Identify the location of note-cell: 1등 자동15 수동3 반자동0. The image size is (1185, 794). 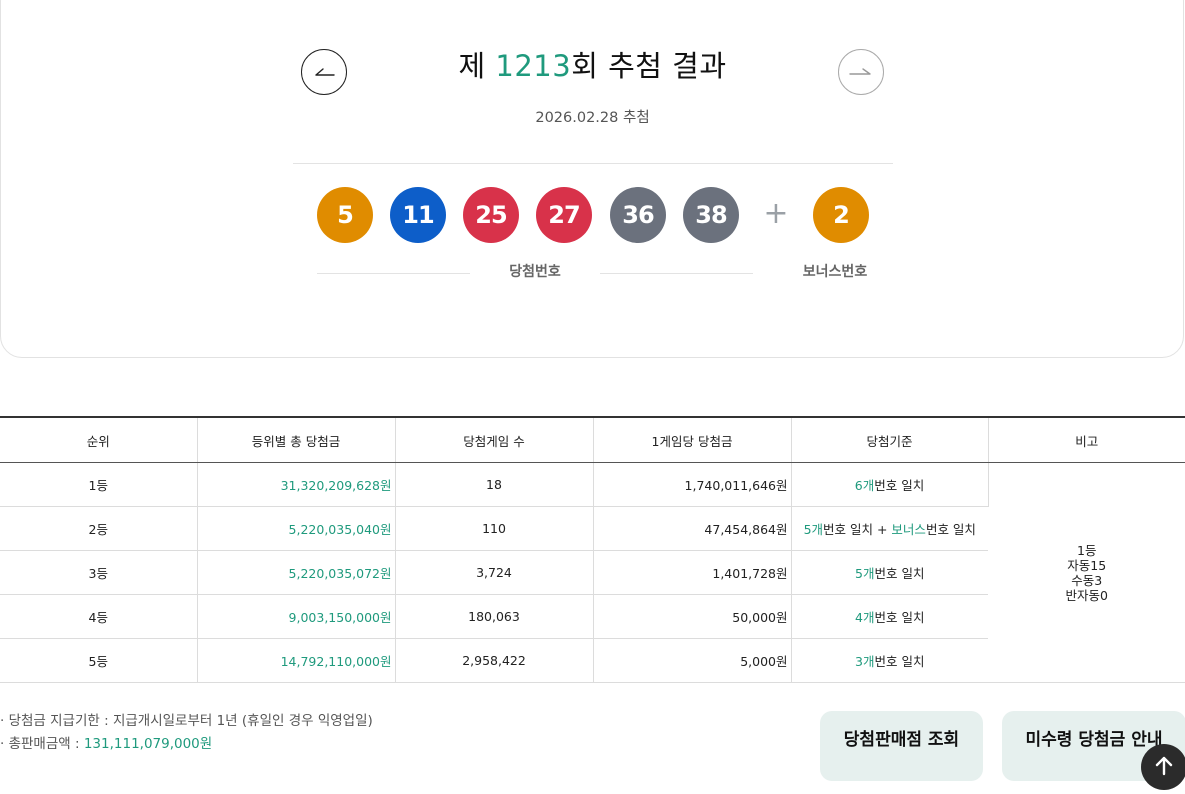
(1086, 573).